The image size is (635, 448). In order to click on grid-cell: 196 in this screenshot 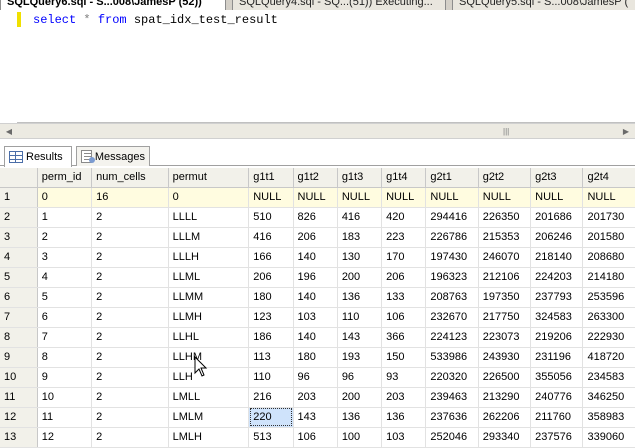, I will do `click(315, 277)`.